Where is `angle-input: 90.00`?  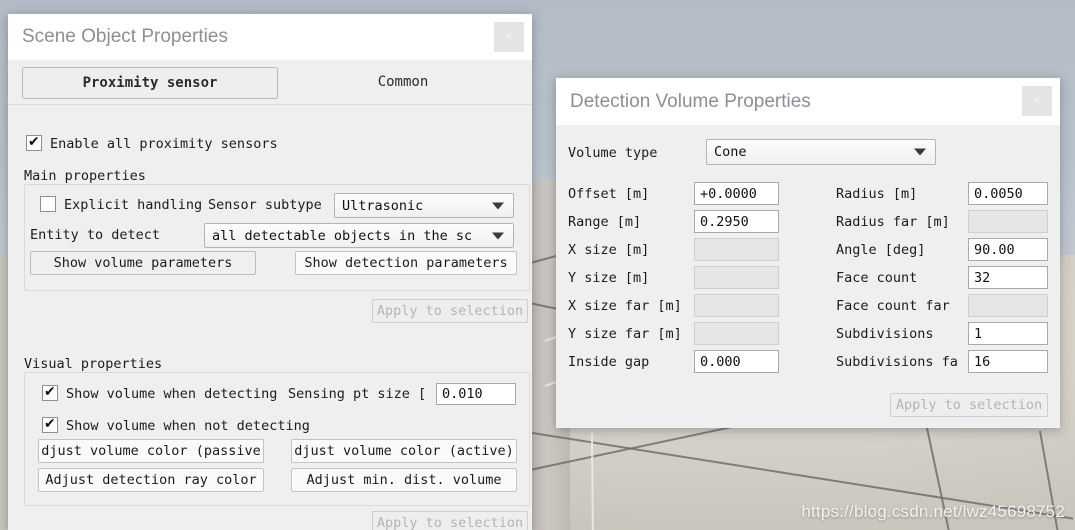 angle-input: 90.00 is located at coordinates (1008, 249).